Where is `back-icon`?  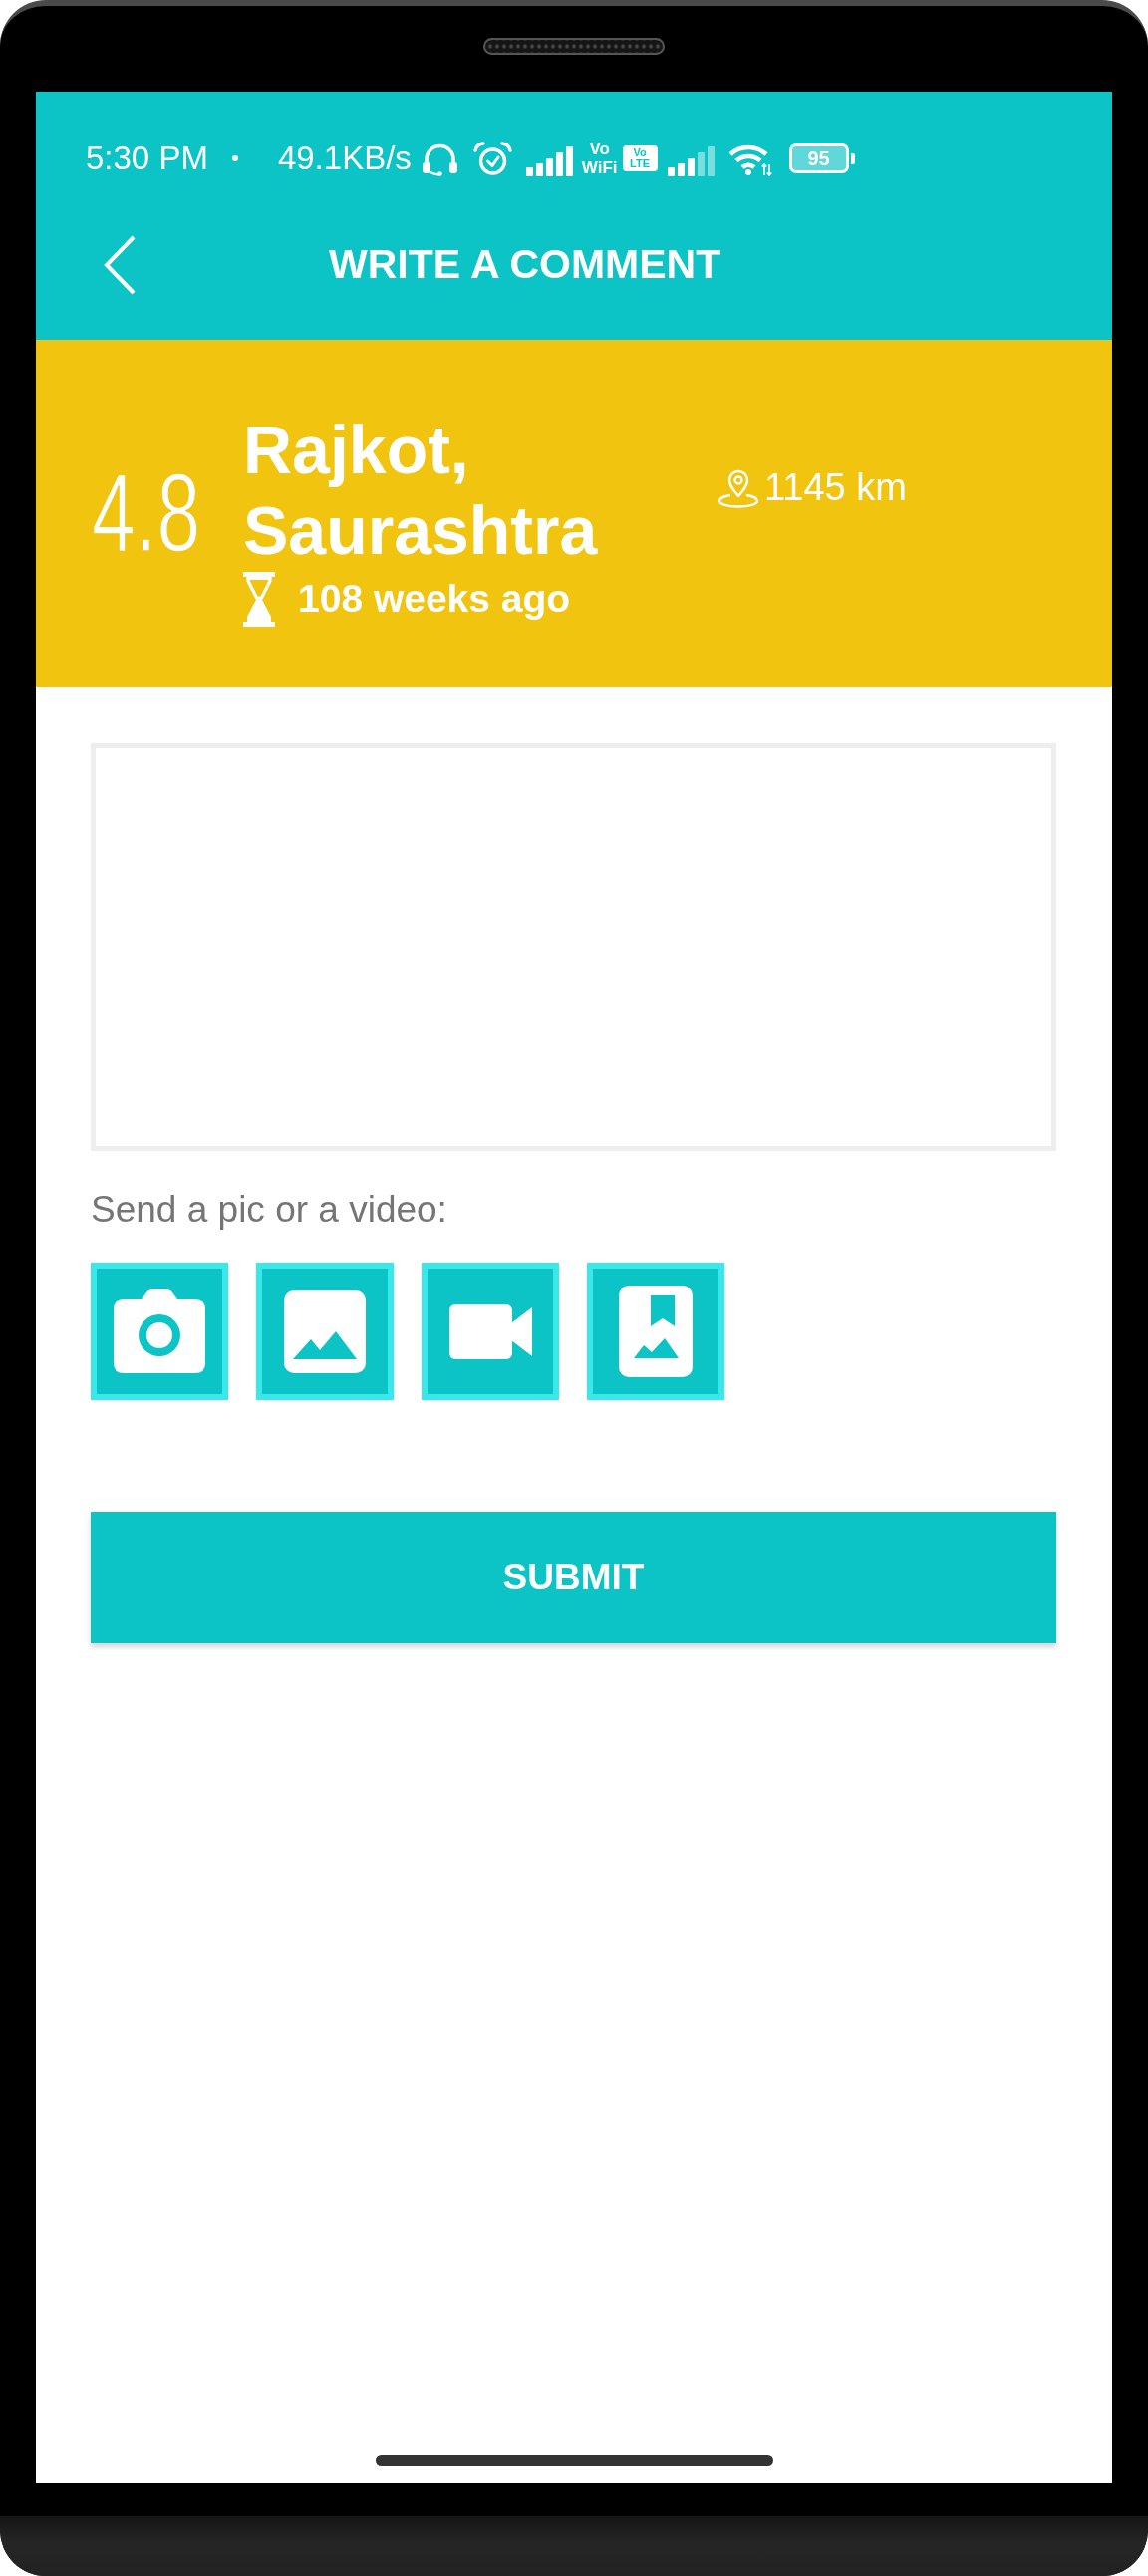 back-icon is located at coordinates (120, 264).